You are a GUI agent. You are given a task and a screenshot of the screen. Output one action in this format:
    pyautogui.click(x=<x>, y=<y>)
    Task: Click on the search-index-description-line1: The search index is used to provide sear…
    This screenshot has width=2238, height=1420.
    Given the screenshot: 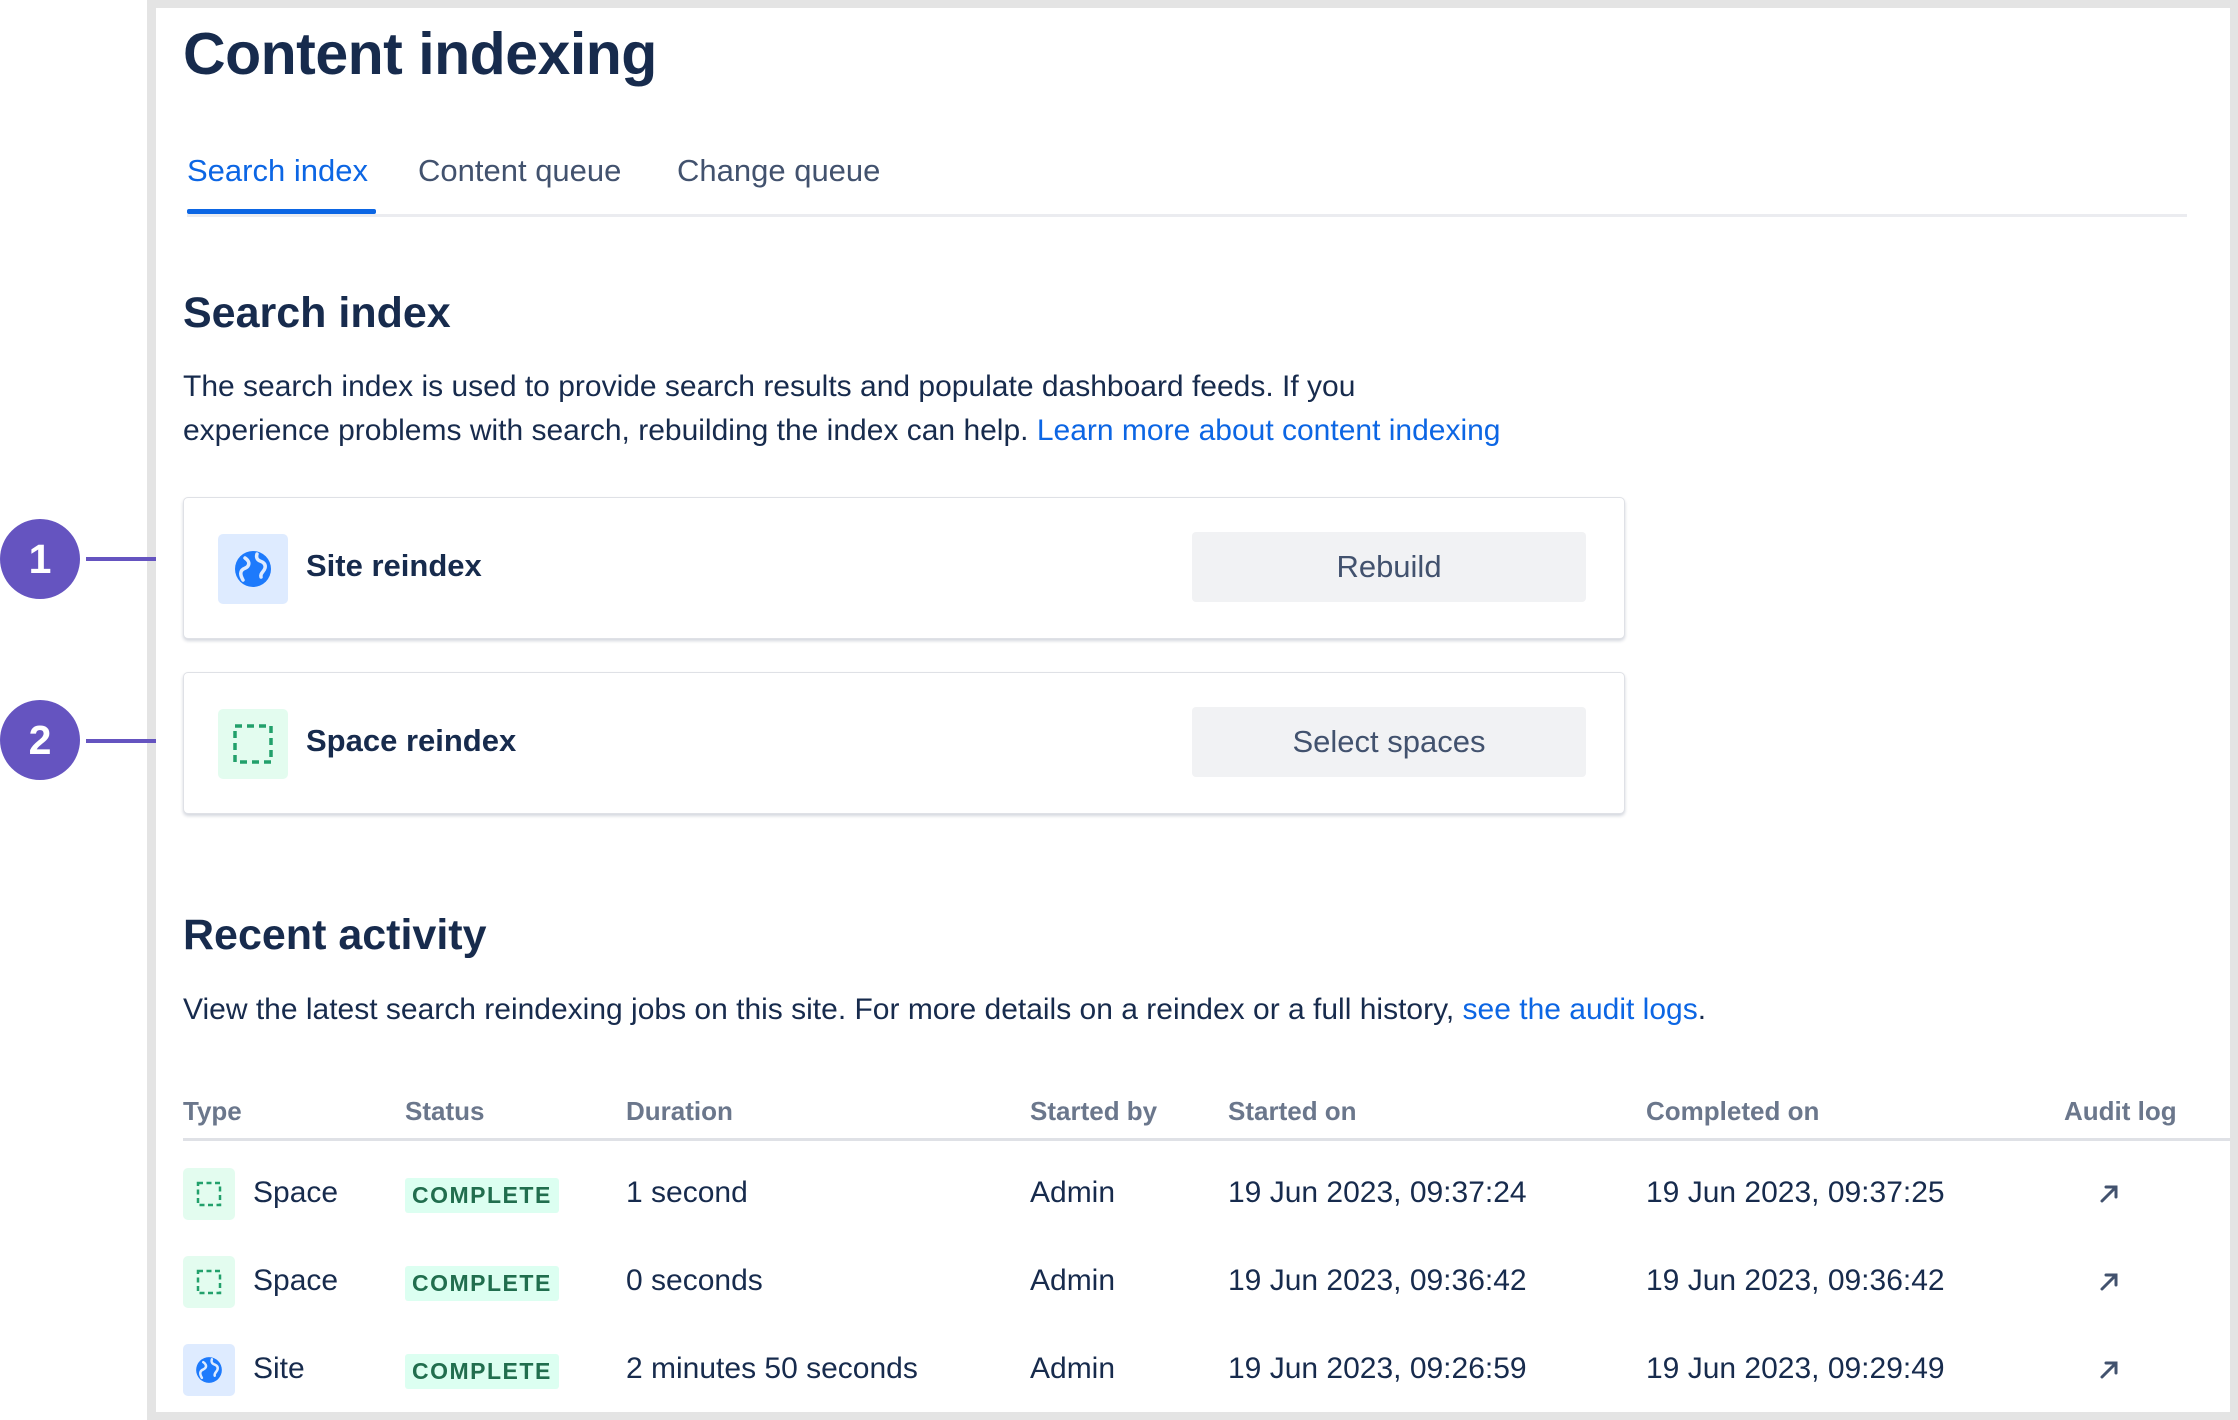 What is the action you would take?
    pyautogui.click(x=769, y=386)
    